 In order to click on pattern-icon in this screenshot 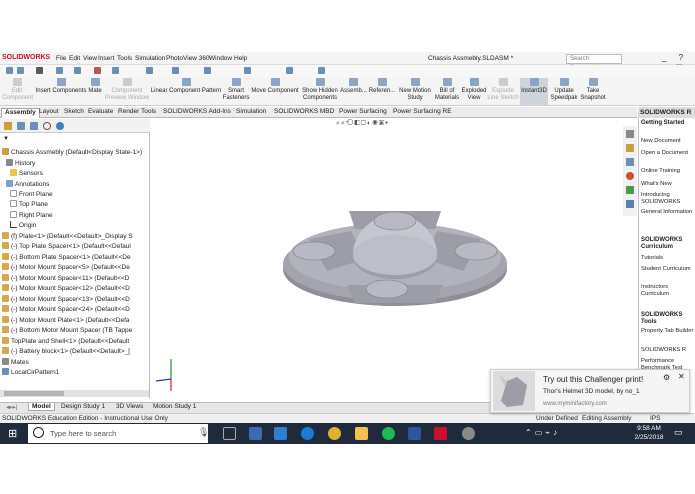, I will do `click(207, 70)`.